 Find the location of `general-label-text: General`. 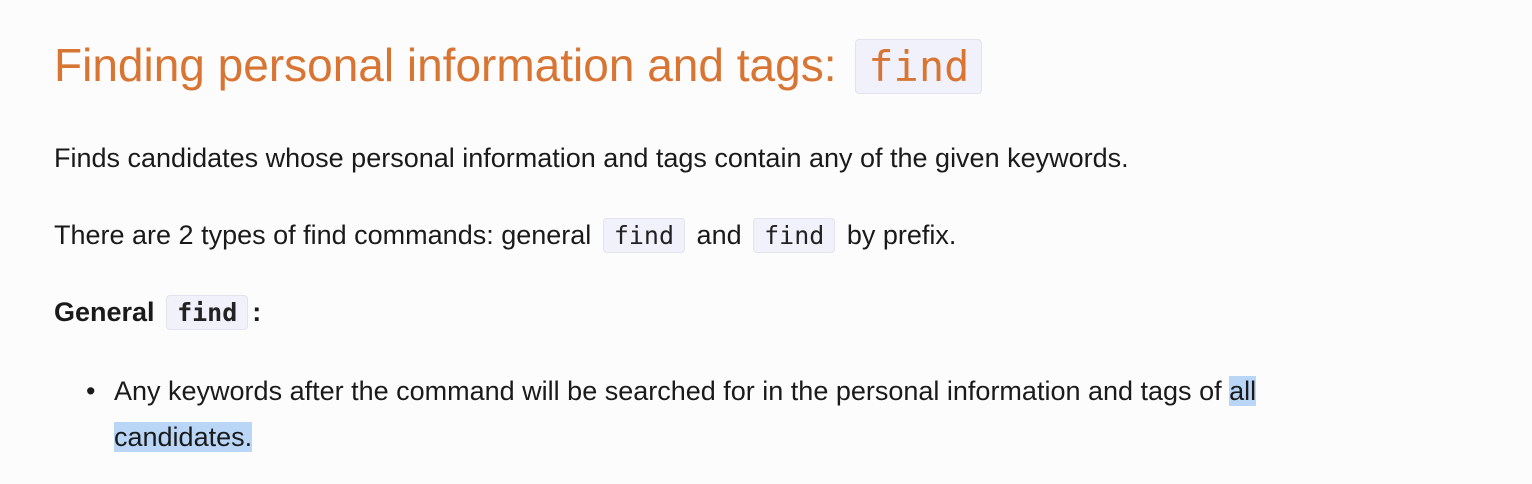

general-label-text: General is located at coordinates (104, 312).